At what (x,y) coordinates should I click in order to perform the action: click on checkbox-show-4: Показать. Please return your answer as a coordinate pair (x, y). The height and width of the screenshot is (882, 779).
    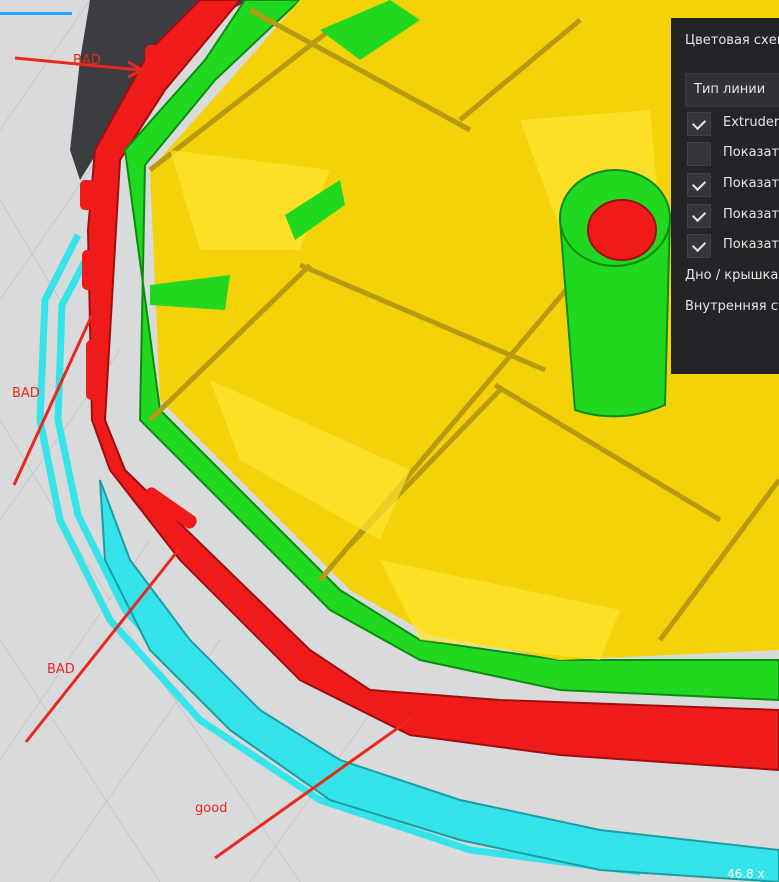
    Looking at the image, I should click on (732, 246).